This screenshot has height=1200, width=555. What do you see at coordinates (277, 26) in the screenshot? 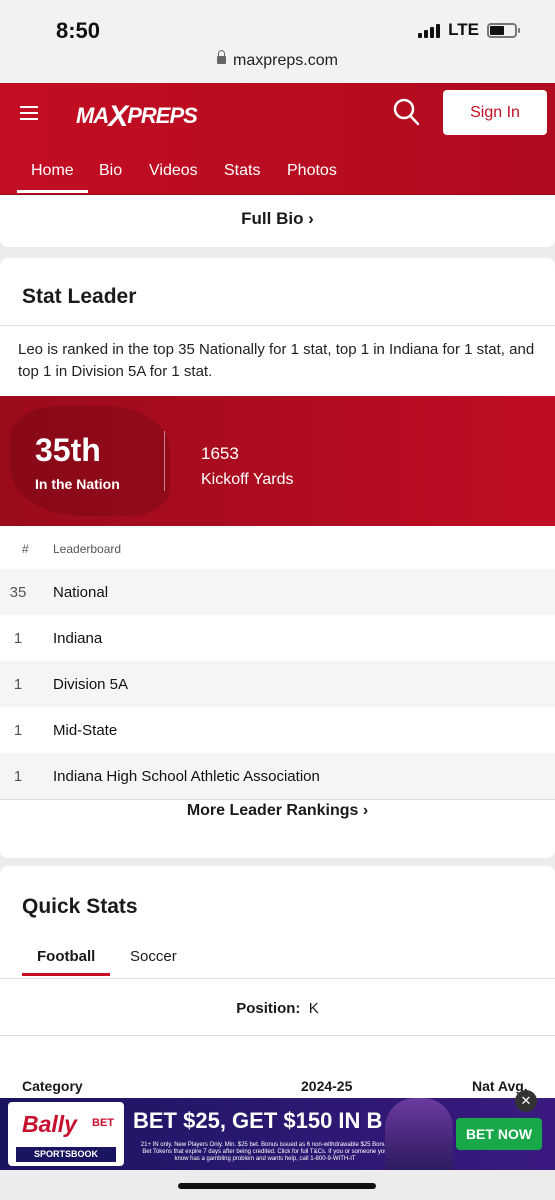
I see `status-bar: 8:50 LTE` at bounding box center [277, 26].